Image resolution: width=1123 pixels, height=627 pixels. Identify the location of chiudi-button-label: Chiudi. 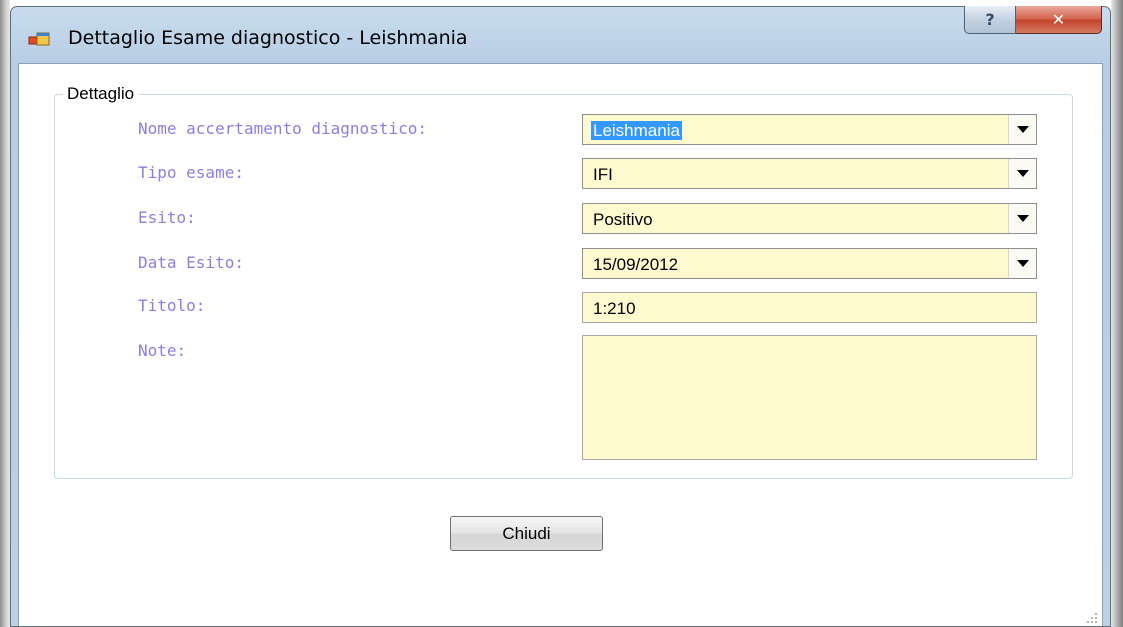
(526, 533).